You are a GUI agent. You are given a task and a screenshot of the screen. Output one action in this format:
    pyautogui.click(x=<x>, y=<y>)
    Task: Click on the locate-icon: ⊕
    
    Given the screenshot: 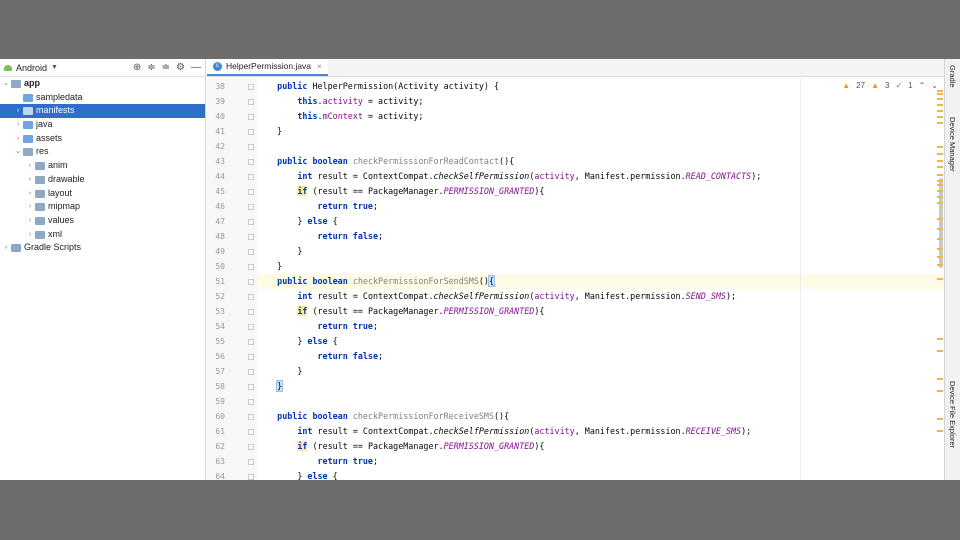 What is the action you would take?
    pyautogui.click(x=137, y=67)
    